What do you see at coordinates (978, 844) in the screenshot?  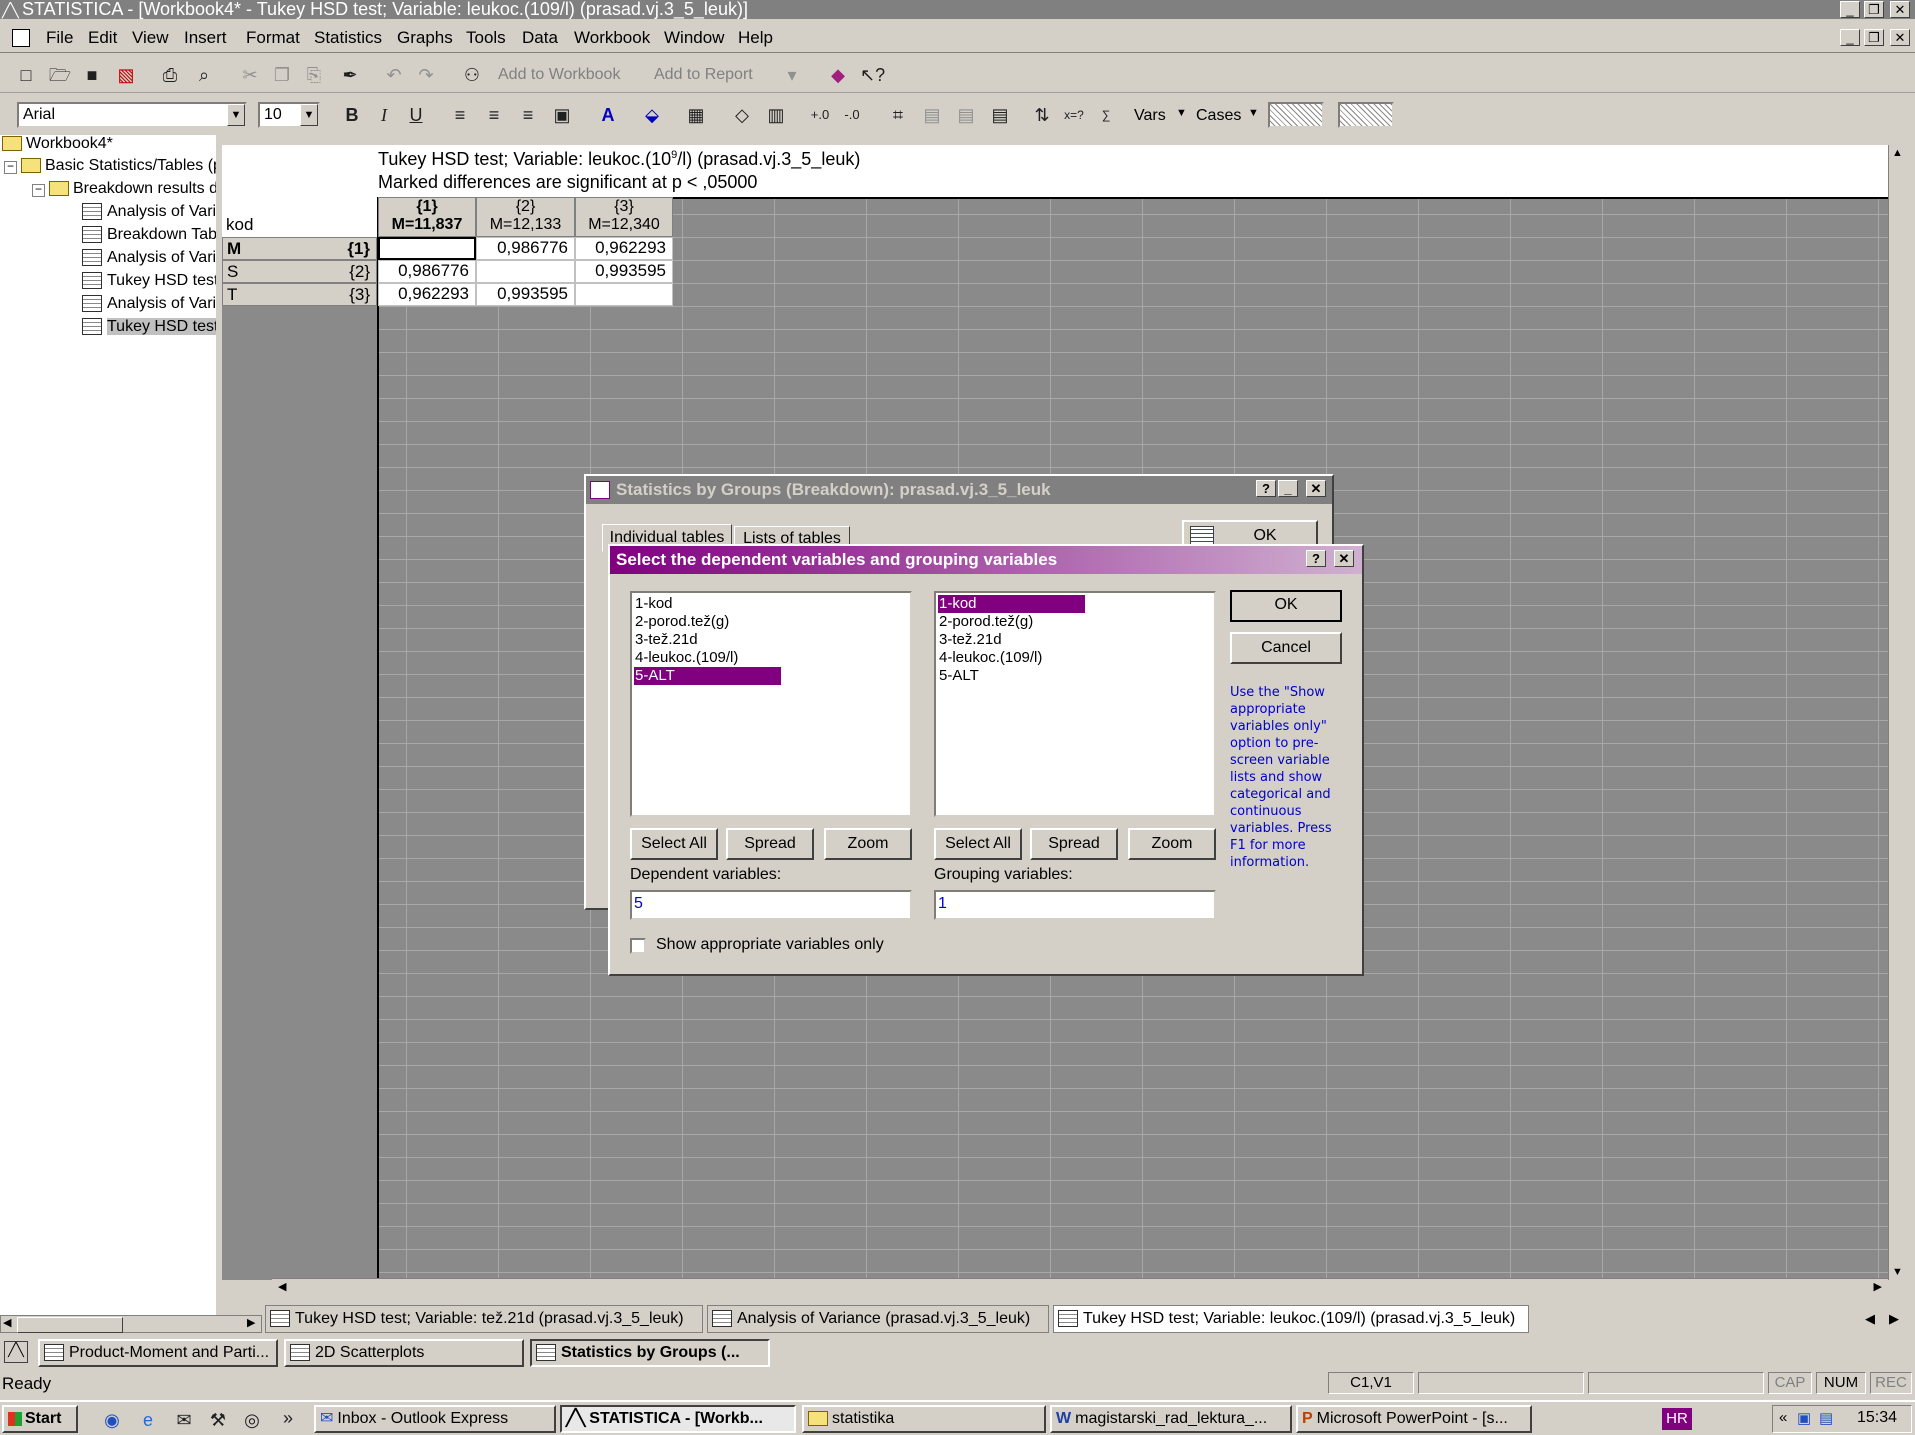 I see `right-select-all-button: Select All` at bounding box center [978, 844].